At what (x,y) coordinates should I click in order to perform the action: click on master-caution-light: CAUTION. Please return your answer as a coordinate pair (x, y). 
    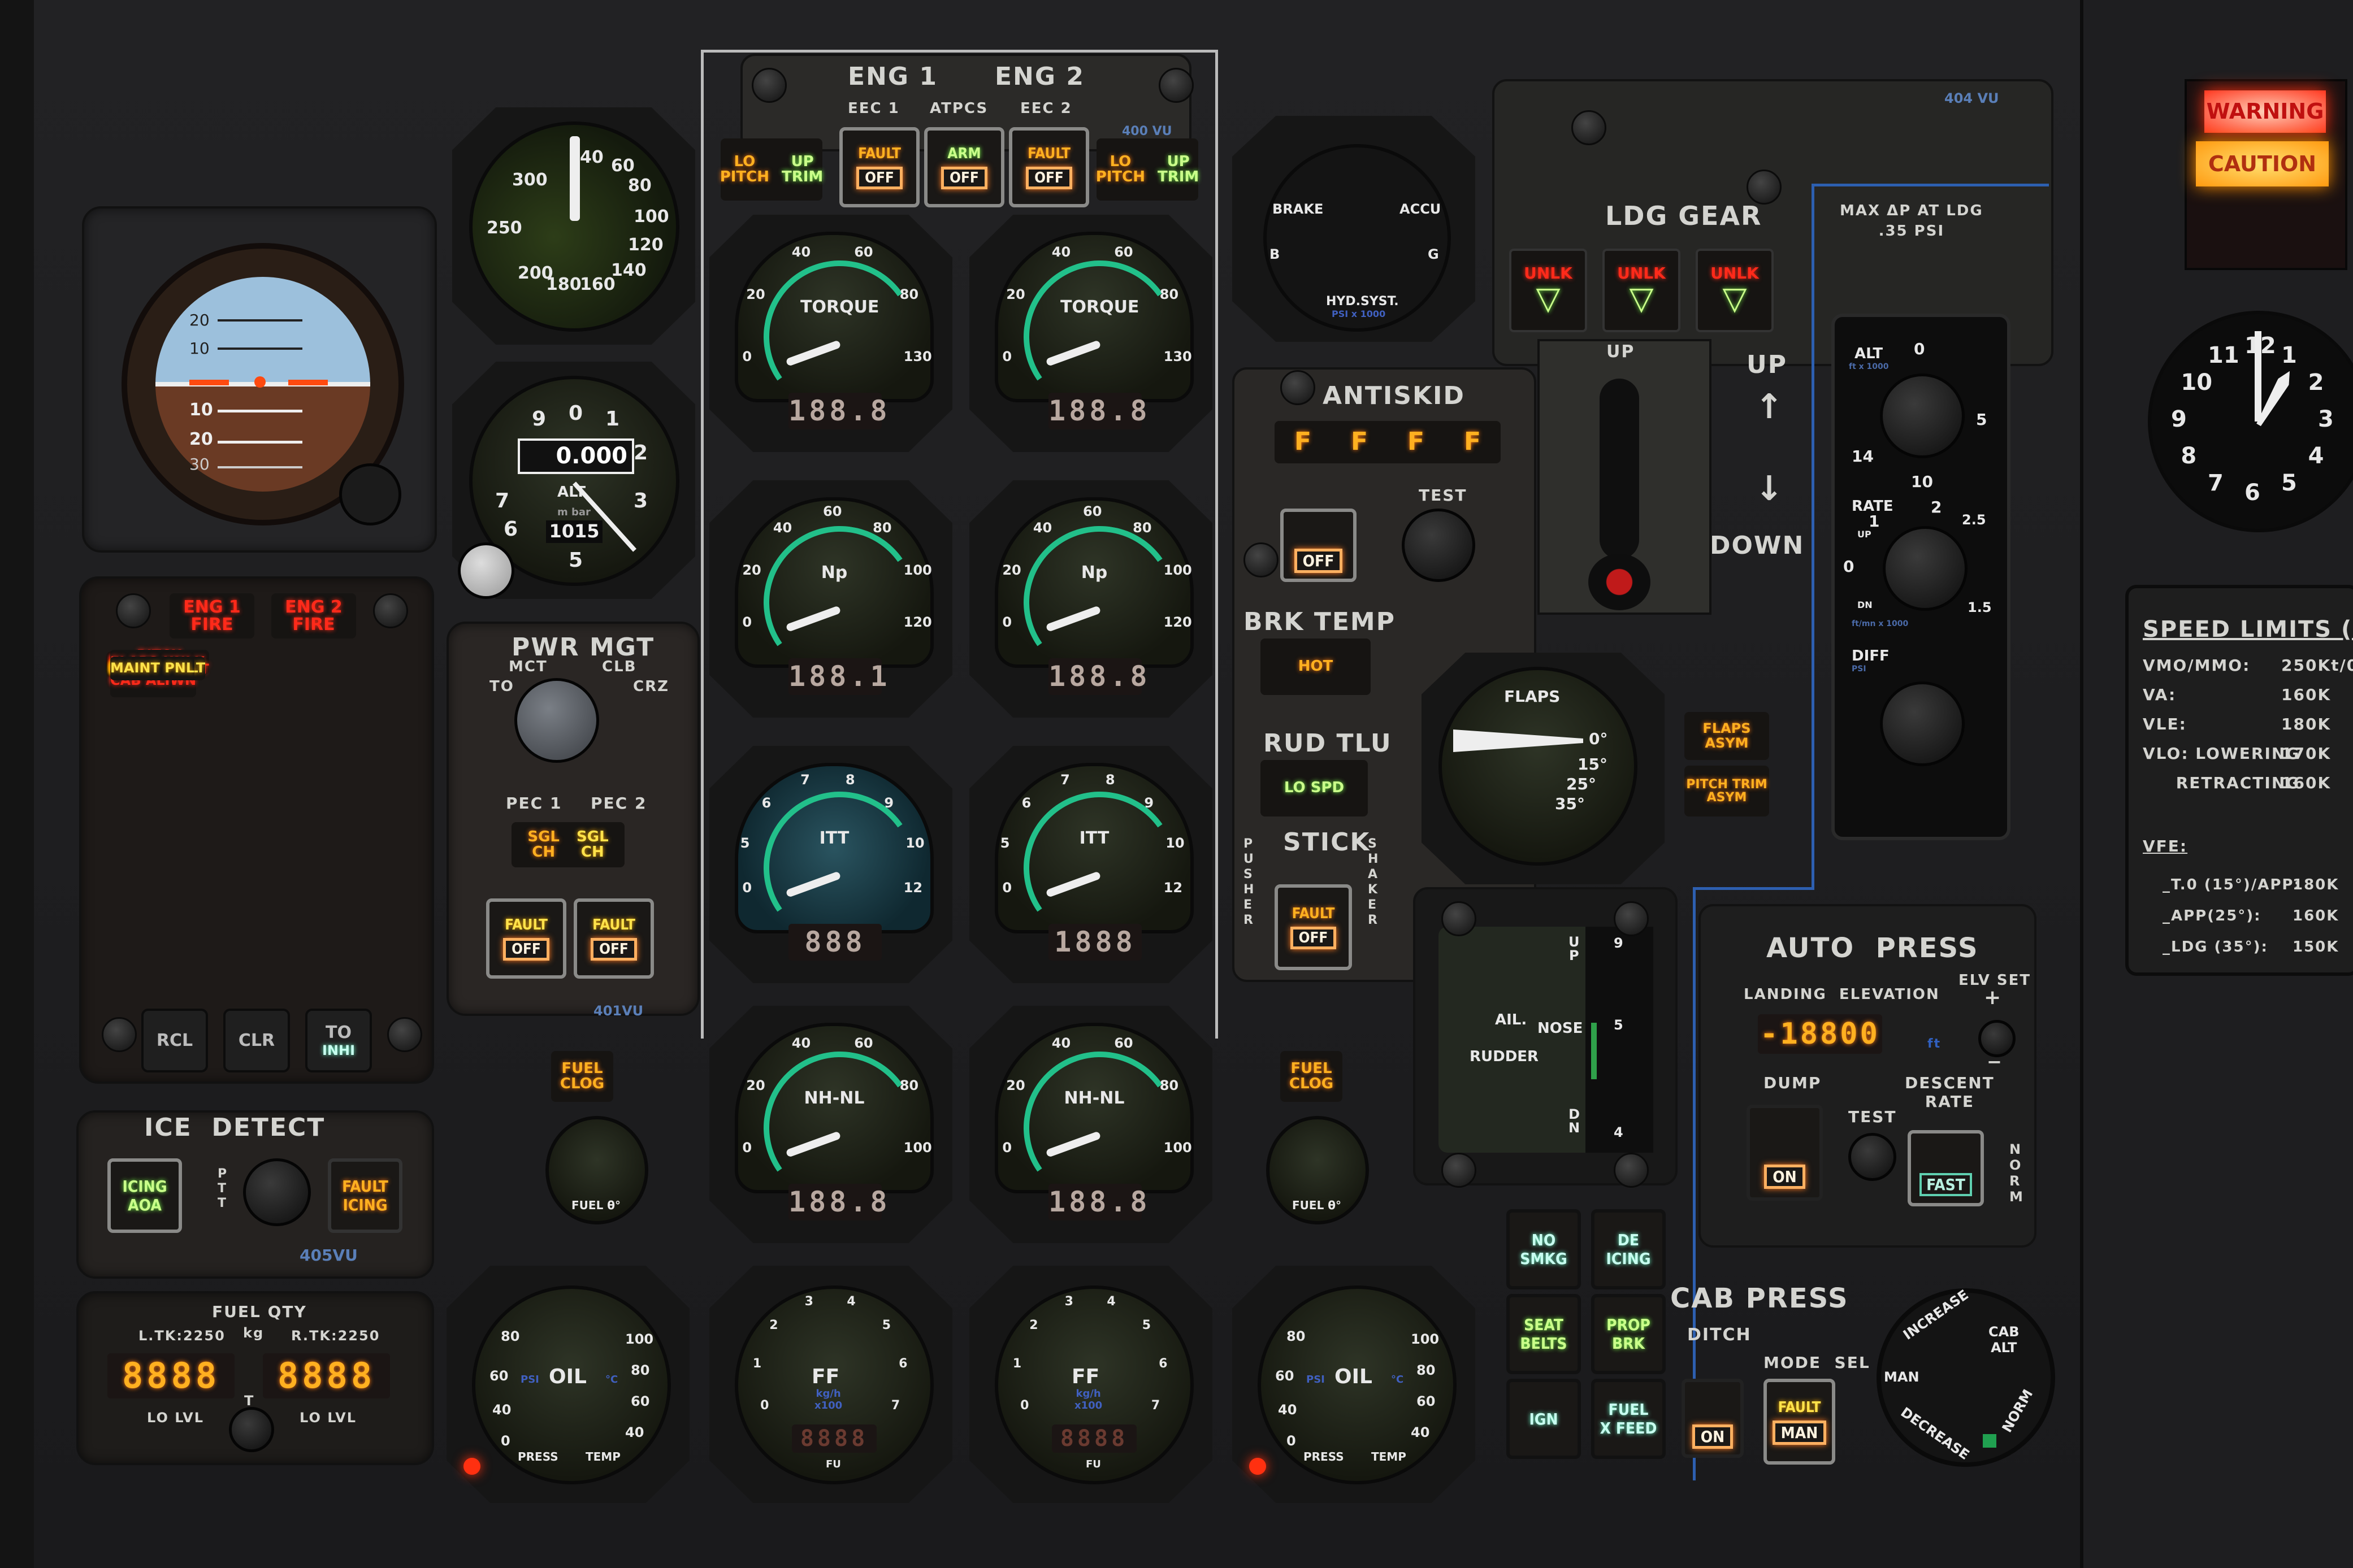
    Looking at the image, I should click on (2262, 163).